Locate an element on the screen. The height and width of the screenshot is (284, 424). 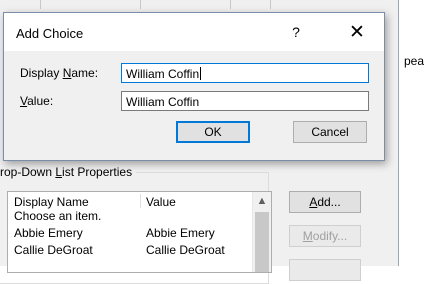
dialog-title: Add Choice is located at coordinates (50, 33).